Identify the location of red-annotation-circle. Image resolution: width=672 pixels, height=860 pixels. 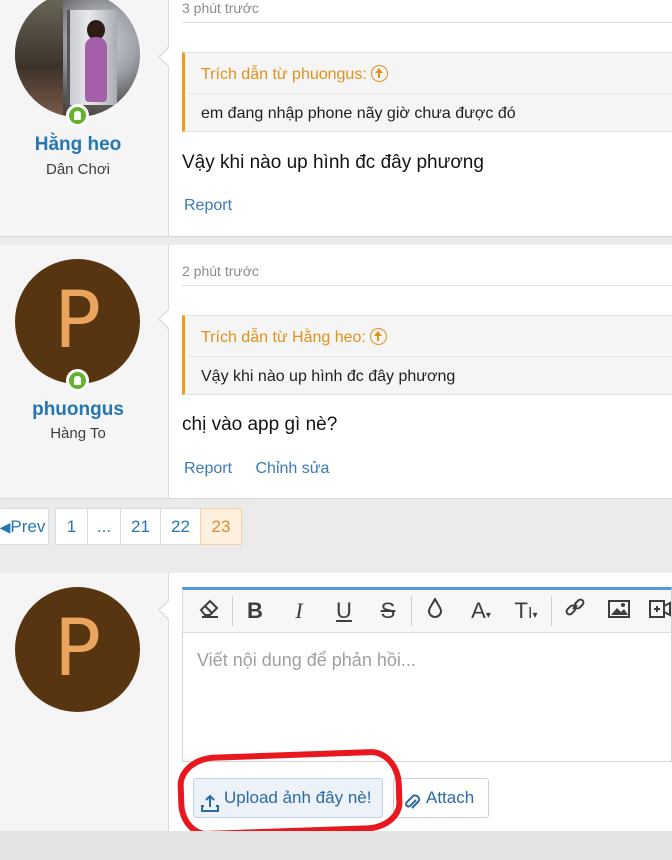
(290, 793).